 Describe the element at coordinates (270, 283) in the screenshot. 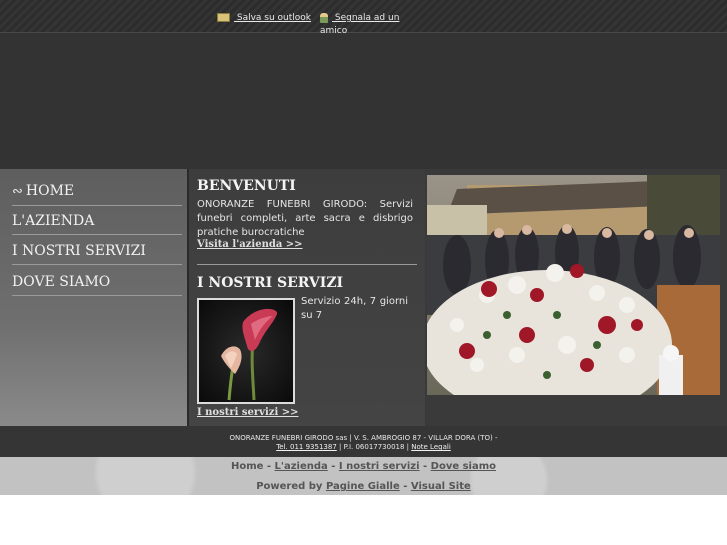

I see `services-title: I NOSTRI SERVIZI` at that location.